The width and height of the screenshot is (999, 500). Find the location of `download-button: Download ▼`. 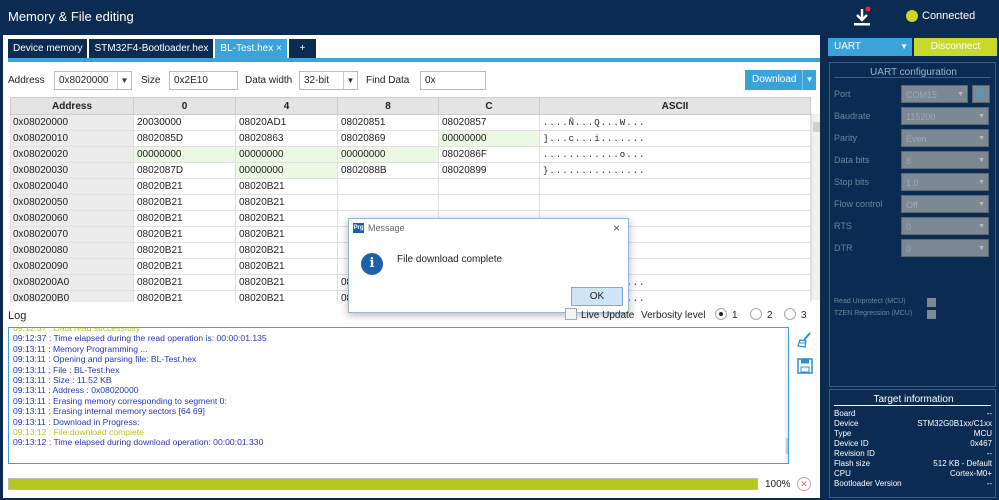

download-button: Download ▼ is located at coordinates (780, 80).